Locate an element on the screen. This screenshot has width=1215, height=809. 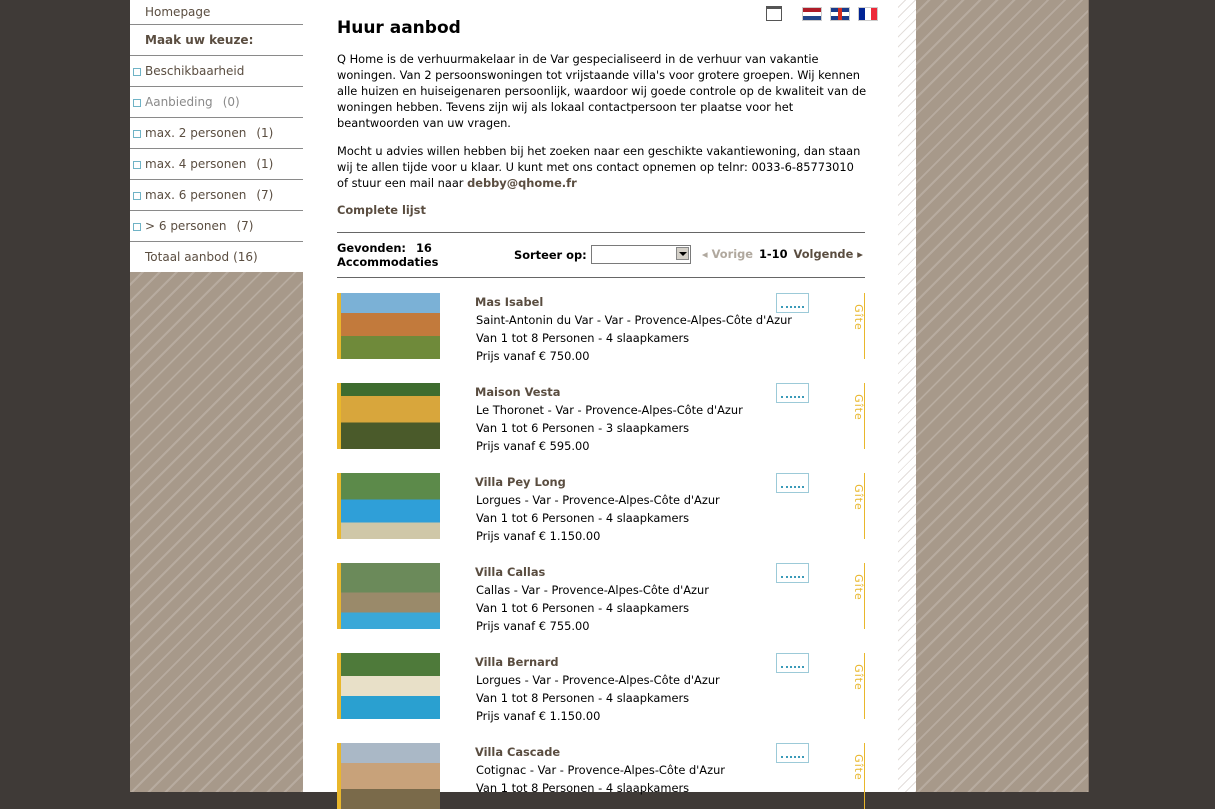
menu-item-count: (0) is located at coordinates (231, 102).